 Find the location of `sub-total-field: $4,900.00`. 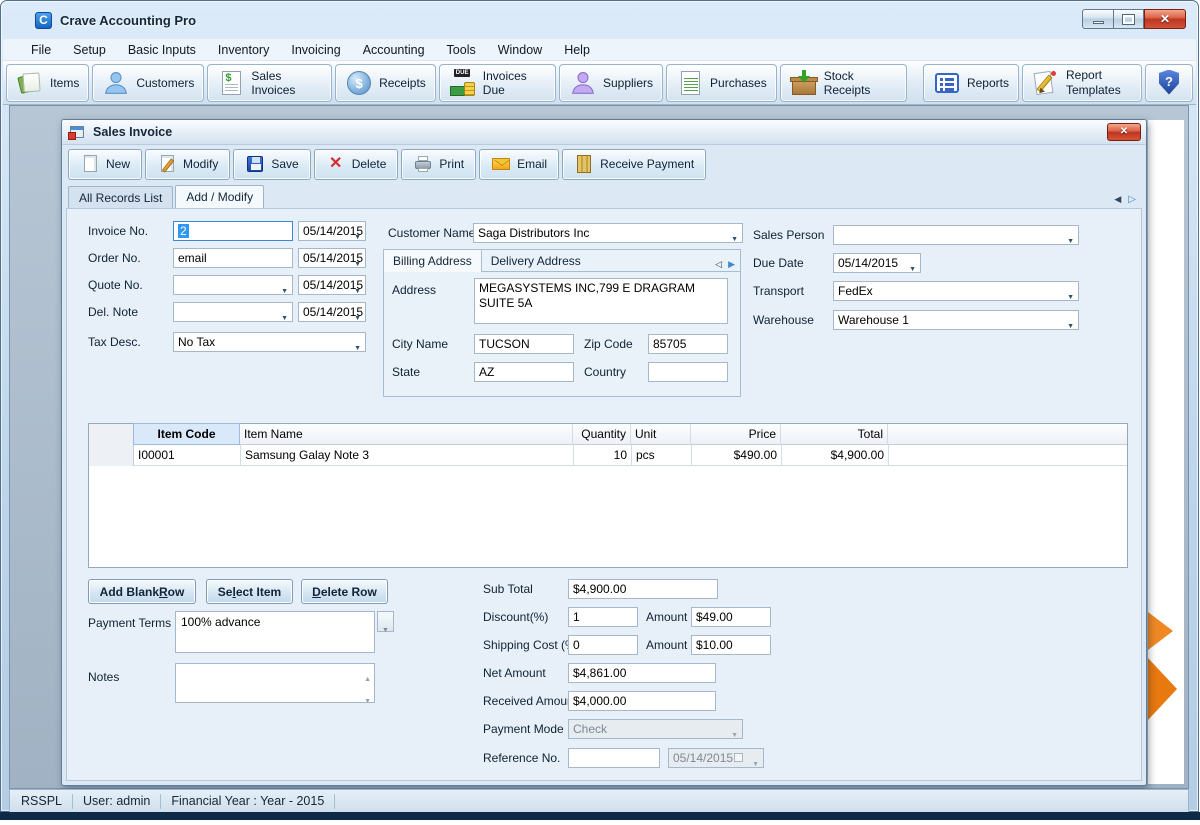

sub-total-field: $4,900.00 is located at coordinates (643, 589).